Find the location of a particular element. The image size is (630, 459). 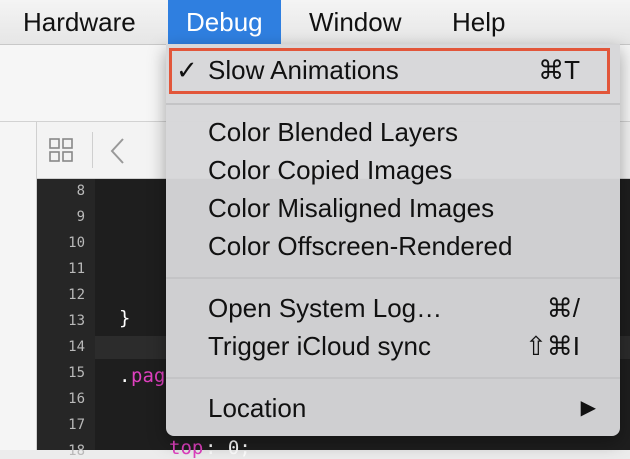

menu-item-label: Color Offscreen-Rendered is located at coordinates (360, 246).